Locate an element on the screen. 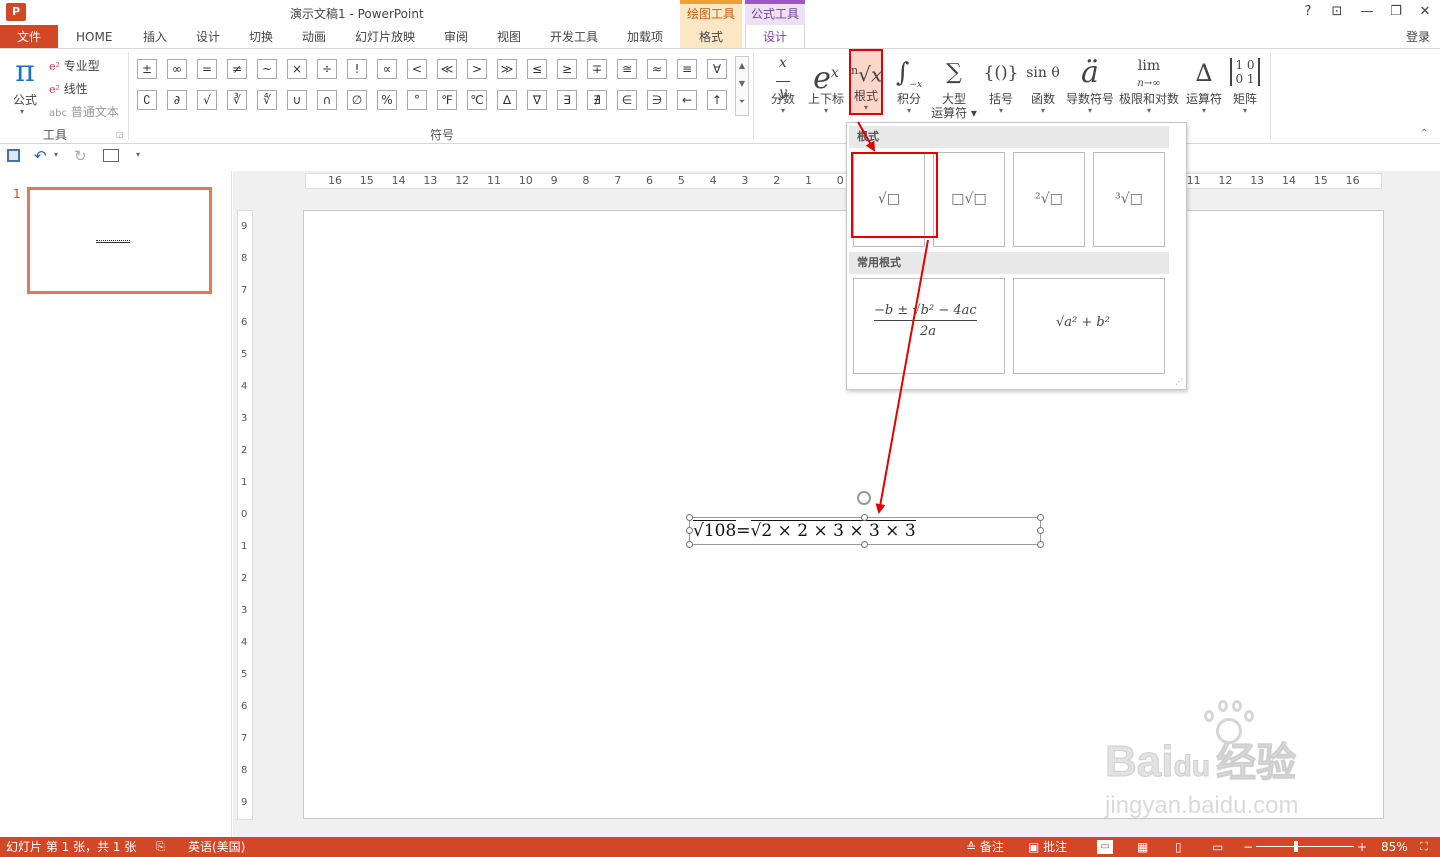  slideshow-view-icon: ▭ is located at coordinates (1217, 847).